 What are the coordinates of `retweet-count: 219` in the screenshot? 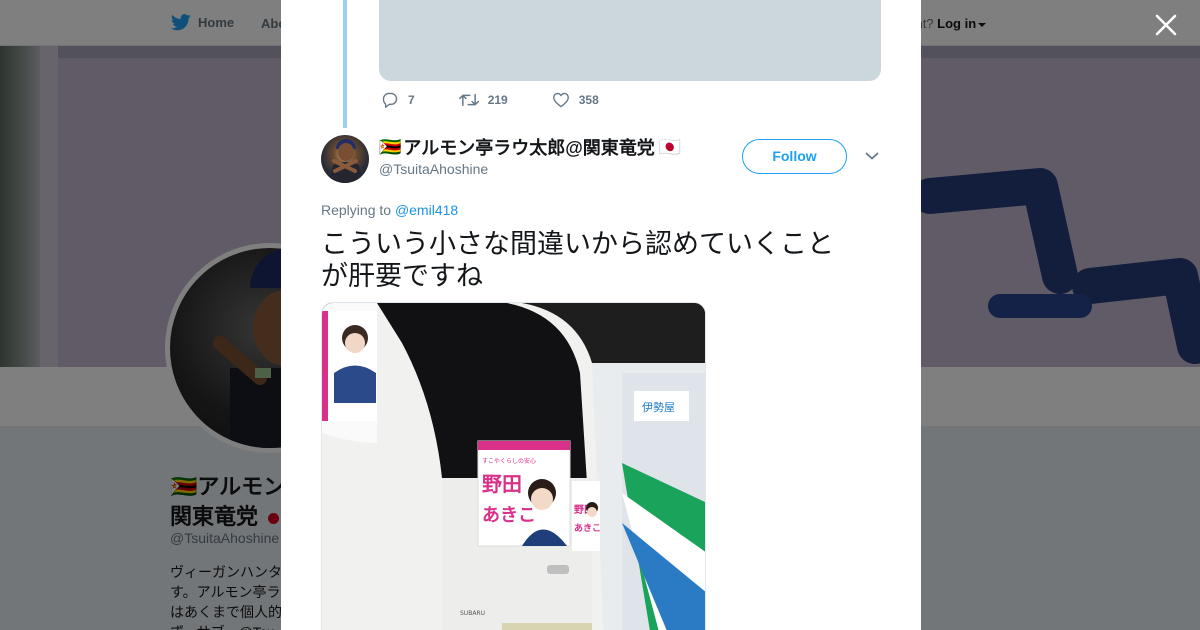 It's located at (497, 100).